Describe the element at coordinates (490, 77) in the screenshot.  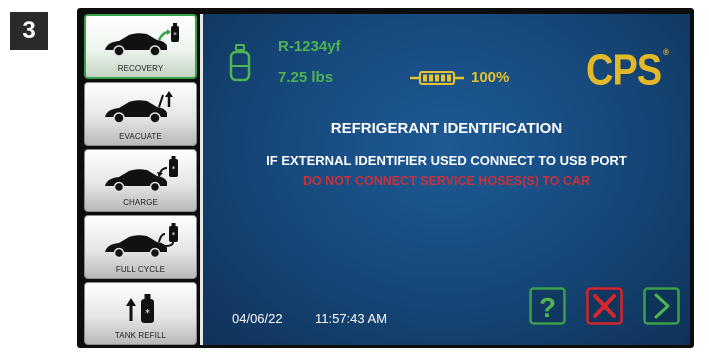
I see `battery-percent: 100%` at that location.